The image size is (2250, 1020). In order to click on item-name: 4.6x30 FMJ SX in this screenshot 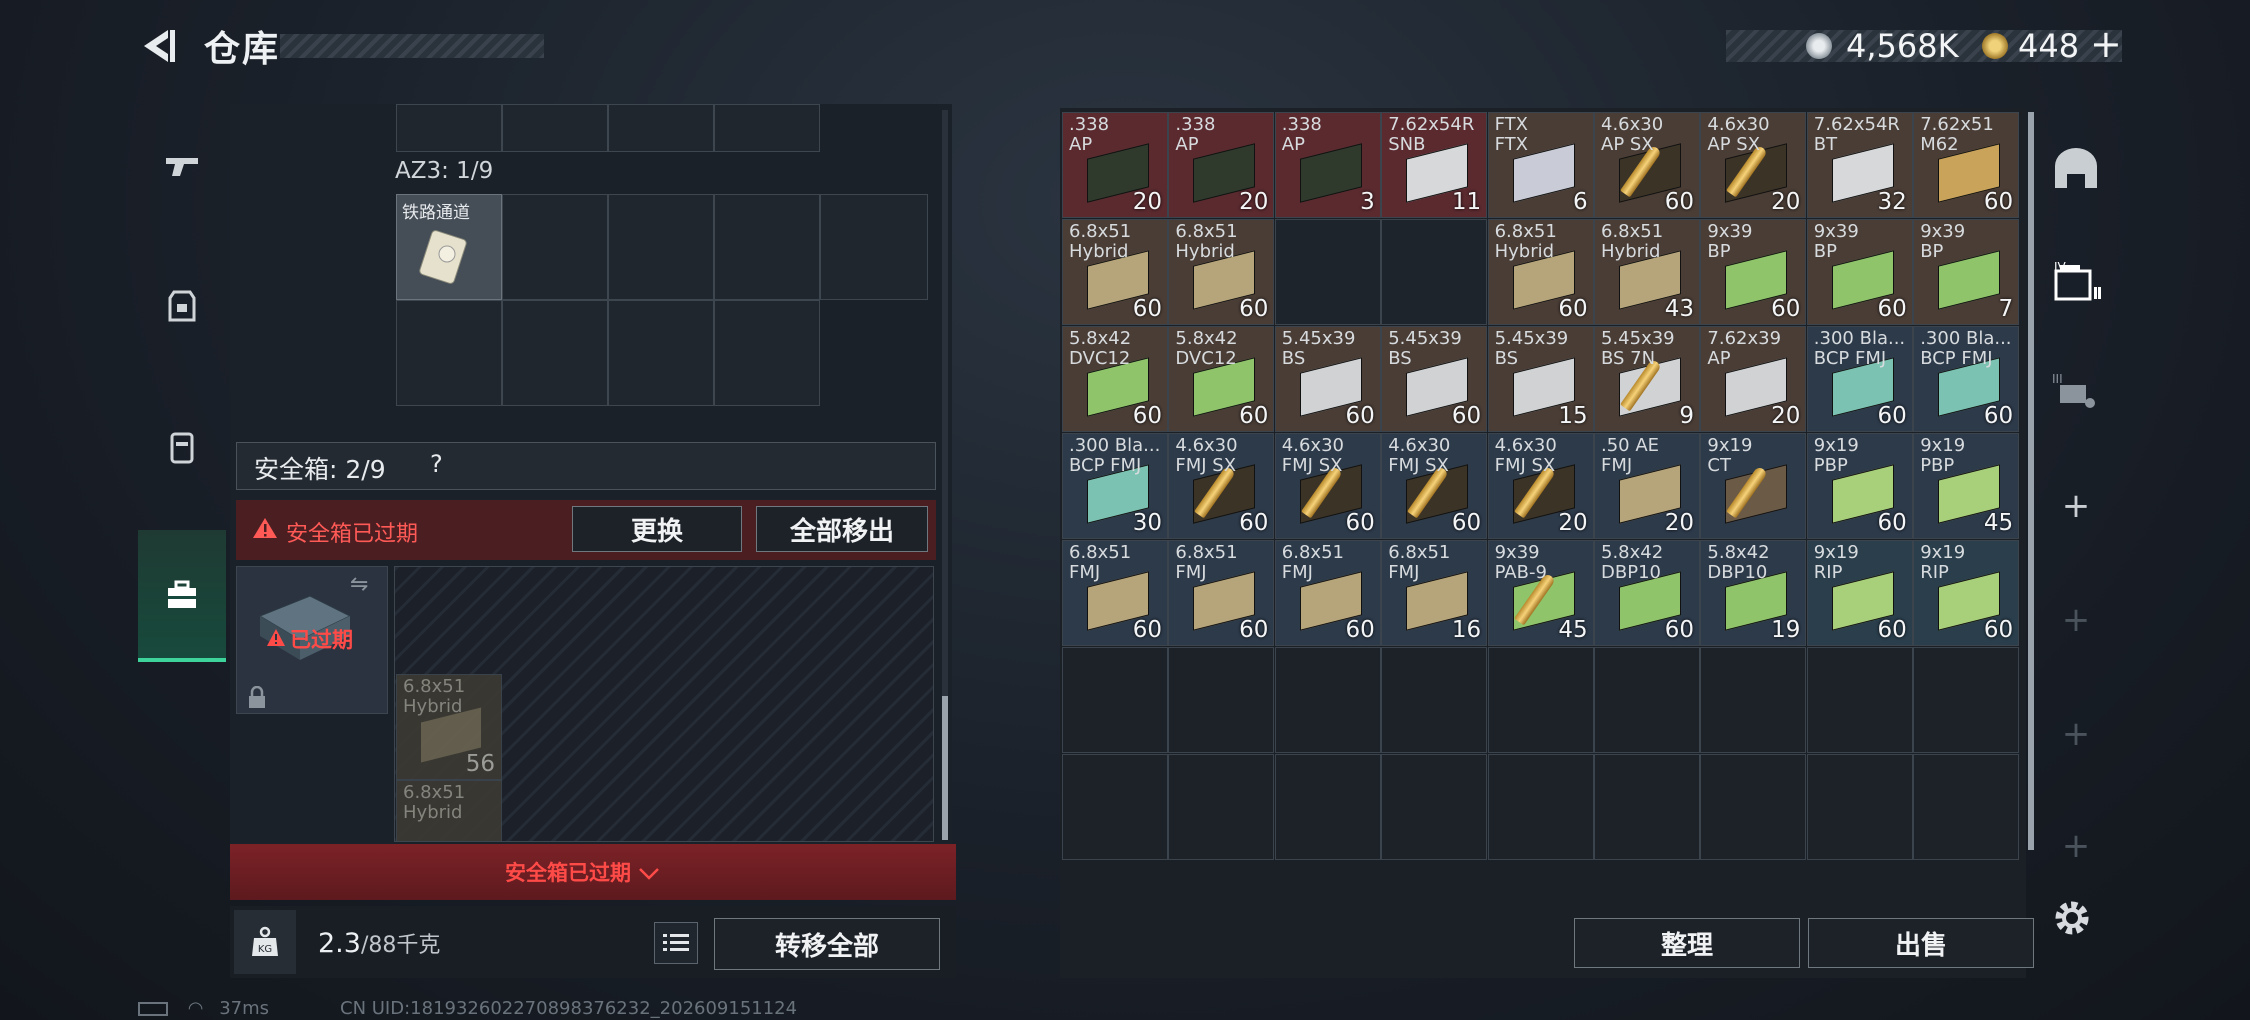, I will do `click(1419, 455)`.